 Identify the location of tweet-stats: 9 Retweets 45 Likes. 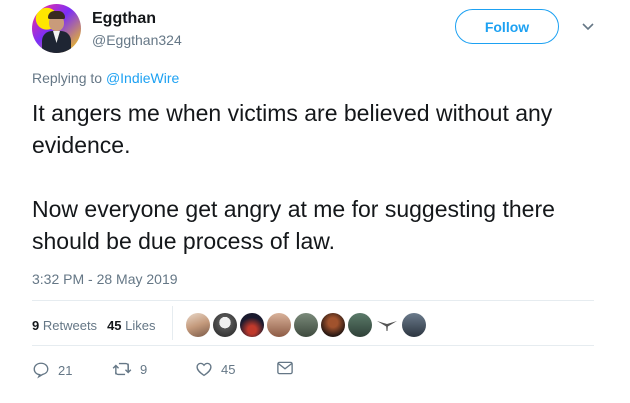
(94, 325).